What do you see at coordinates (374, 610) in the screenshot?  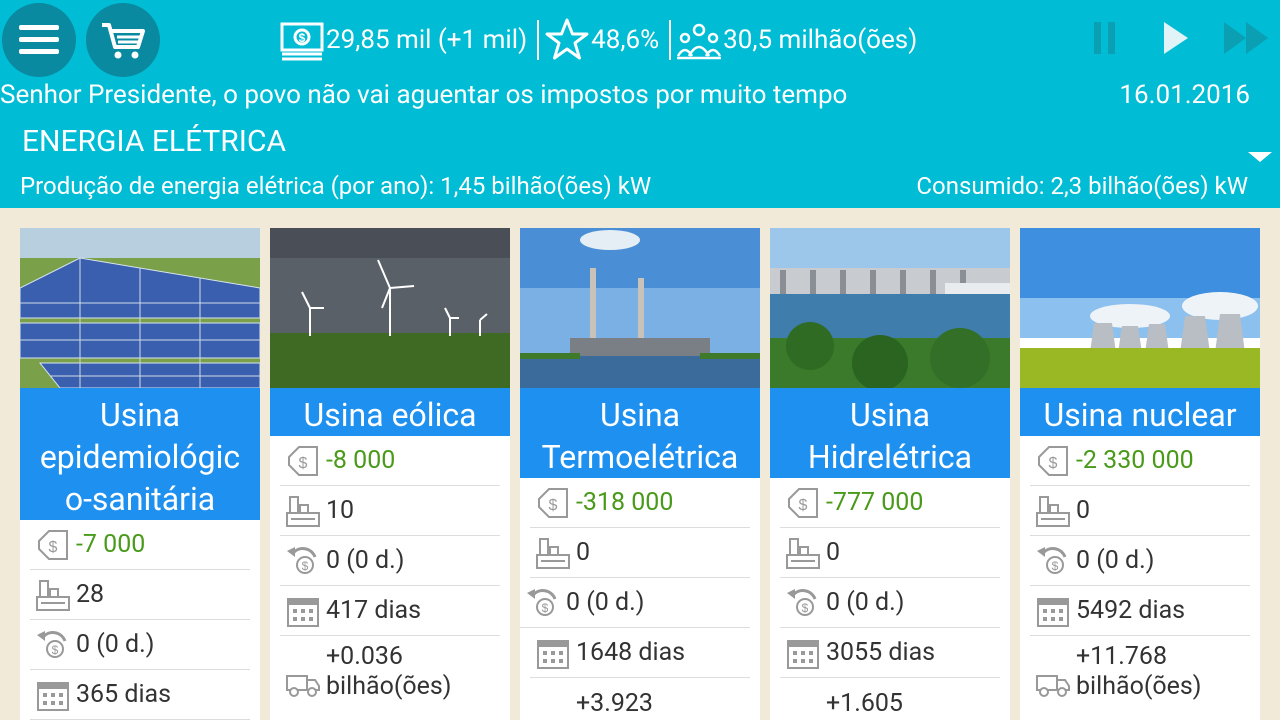 I see `days-value: 417 dias` at bounding box center [374, 610].